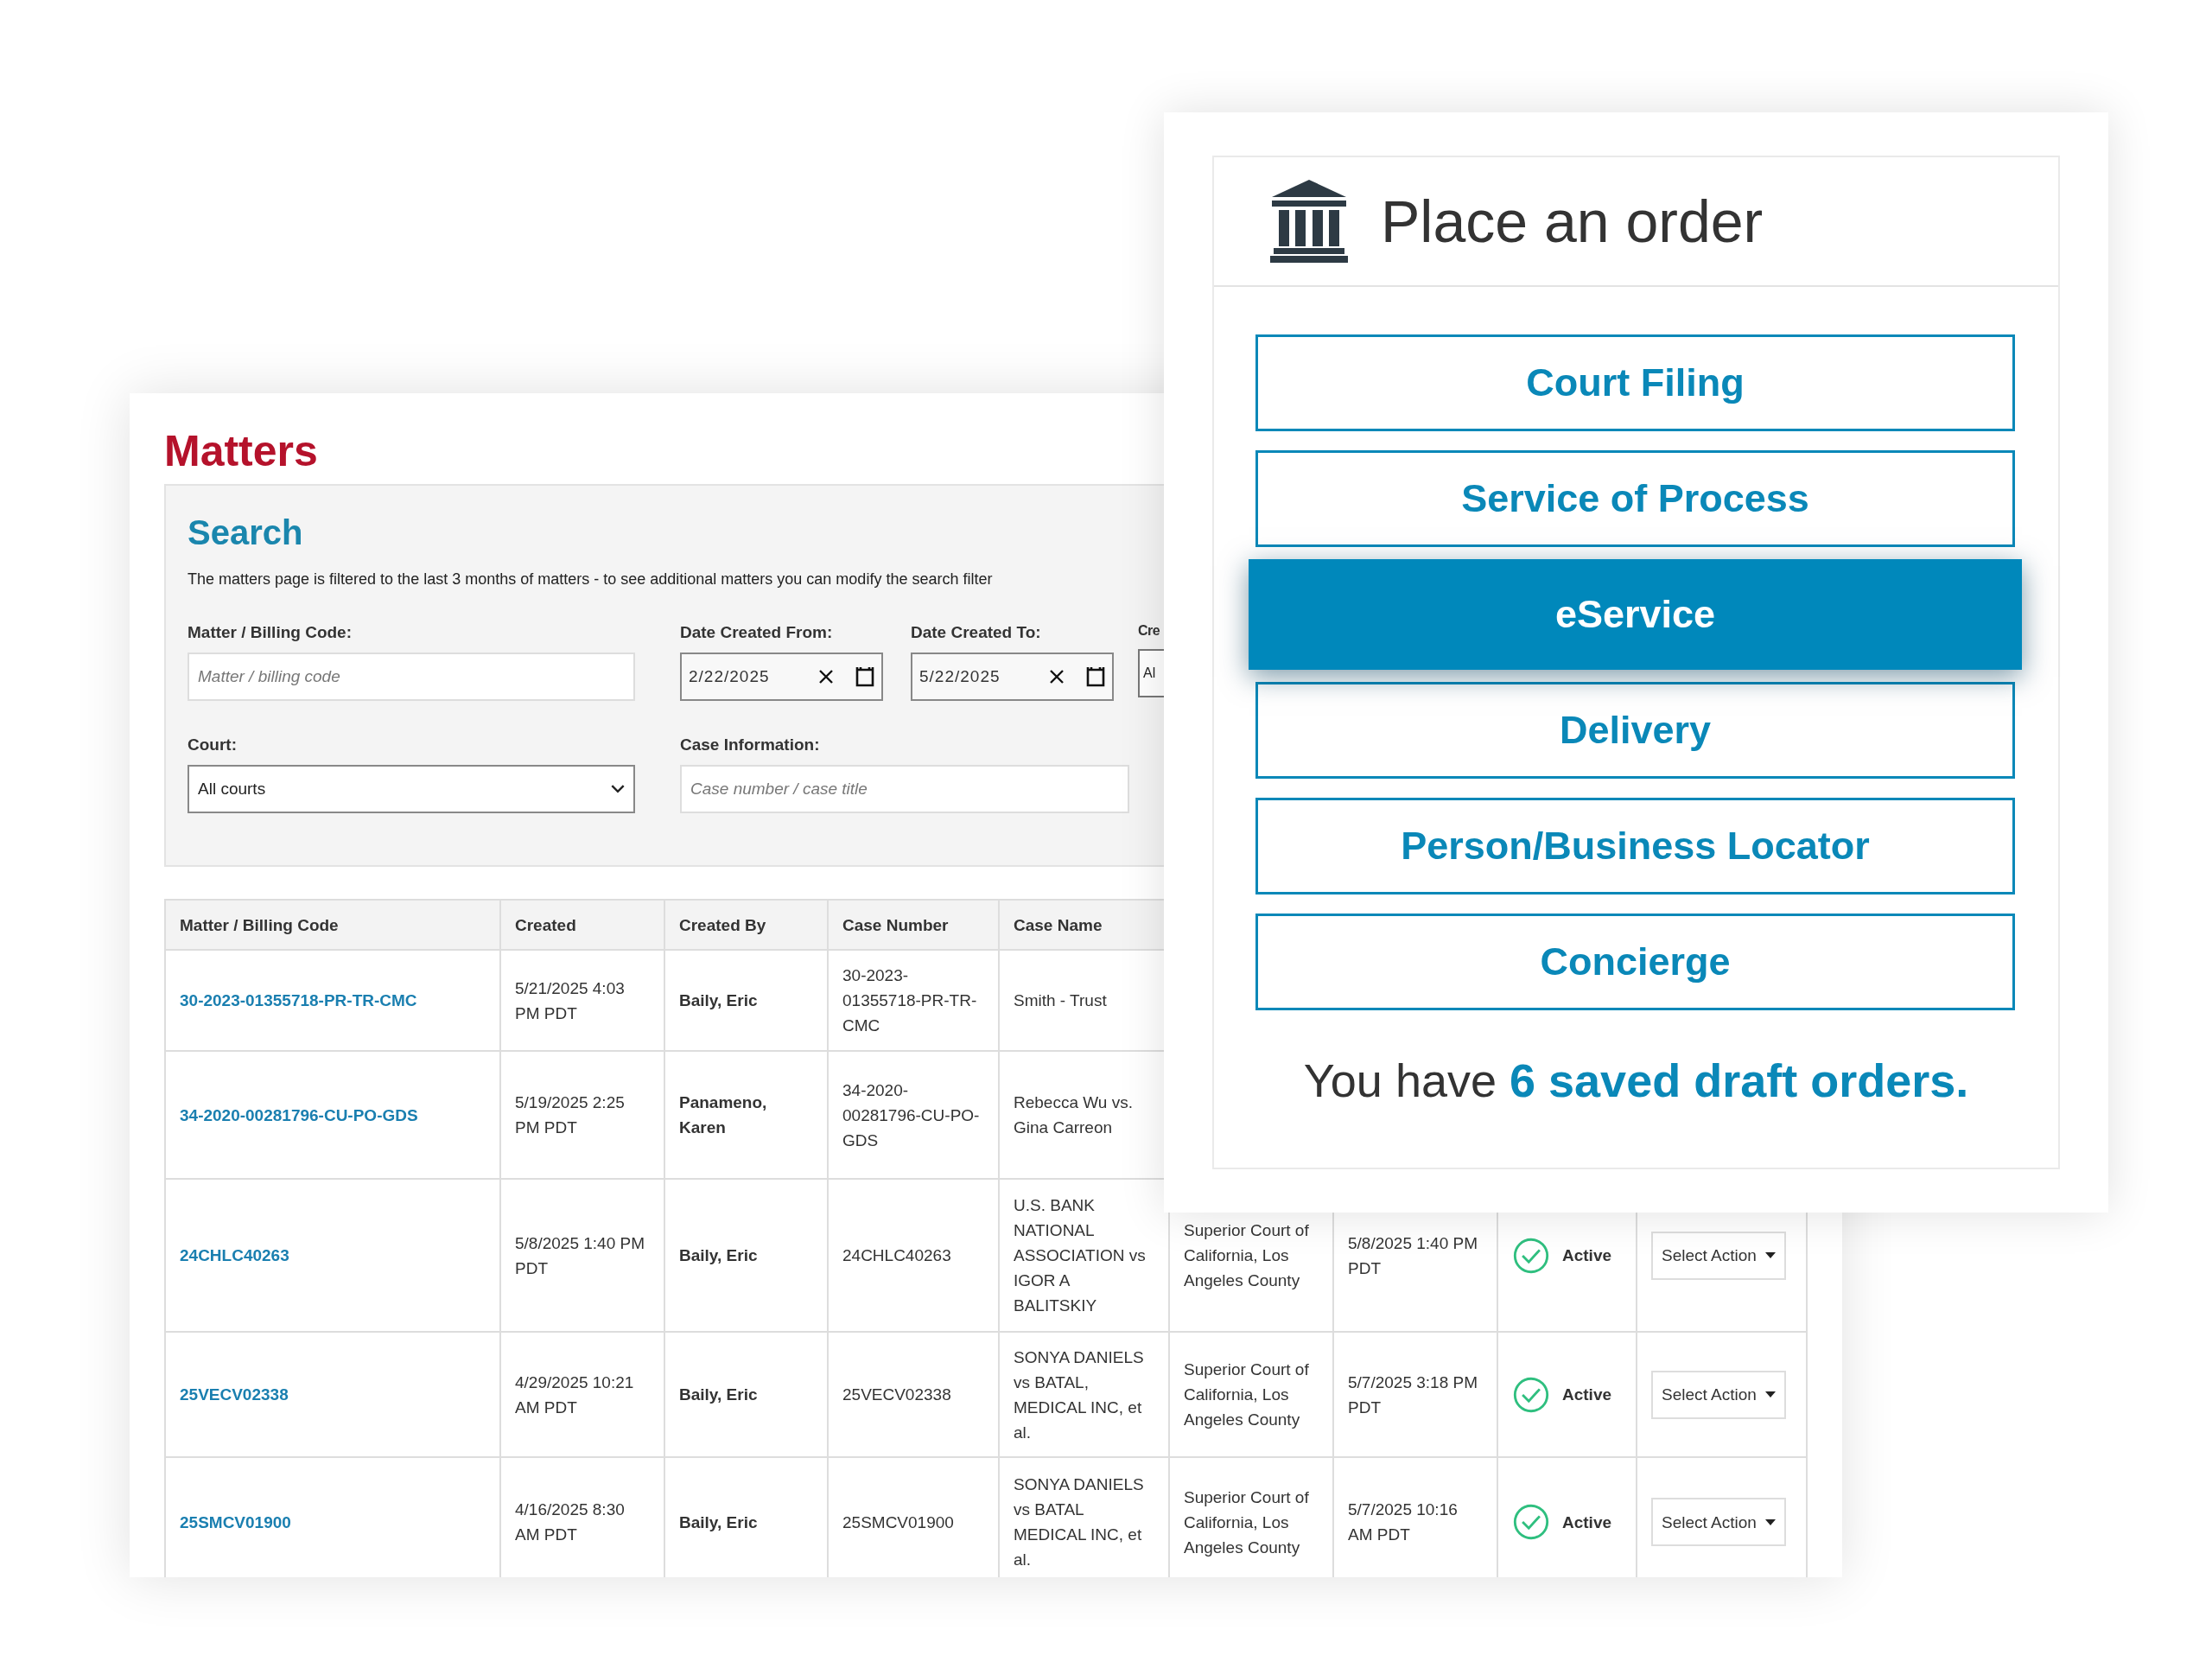 This screenshot has height=1668, width=2212. What do you see at coordinates (911, 1114) in the screenshot?
I see `table-cell: 34-2020-00281796-CU-PO-GDS` at bounding box center [911, 1114].